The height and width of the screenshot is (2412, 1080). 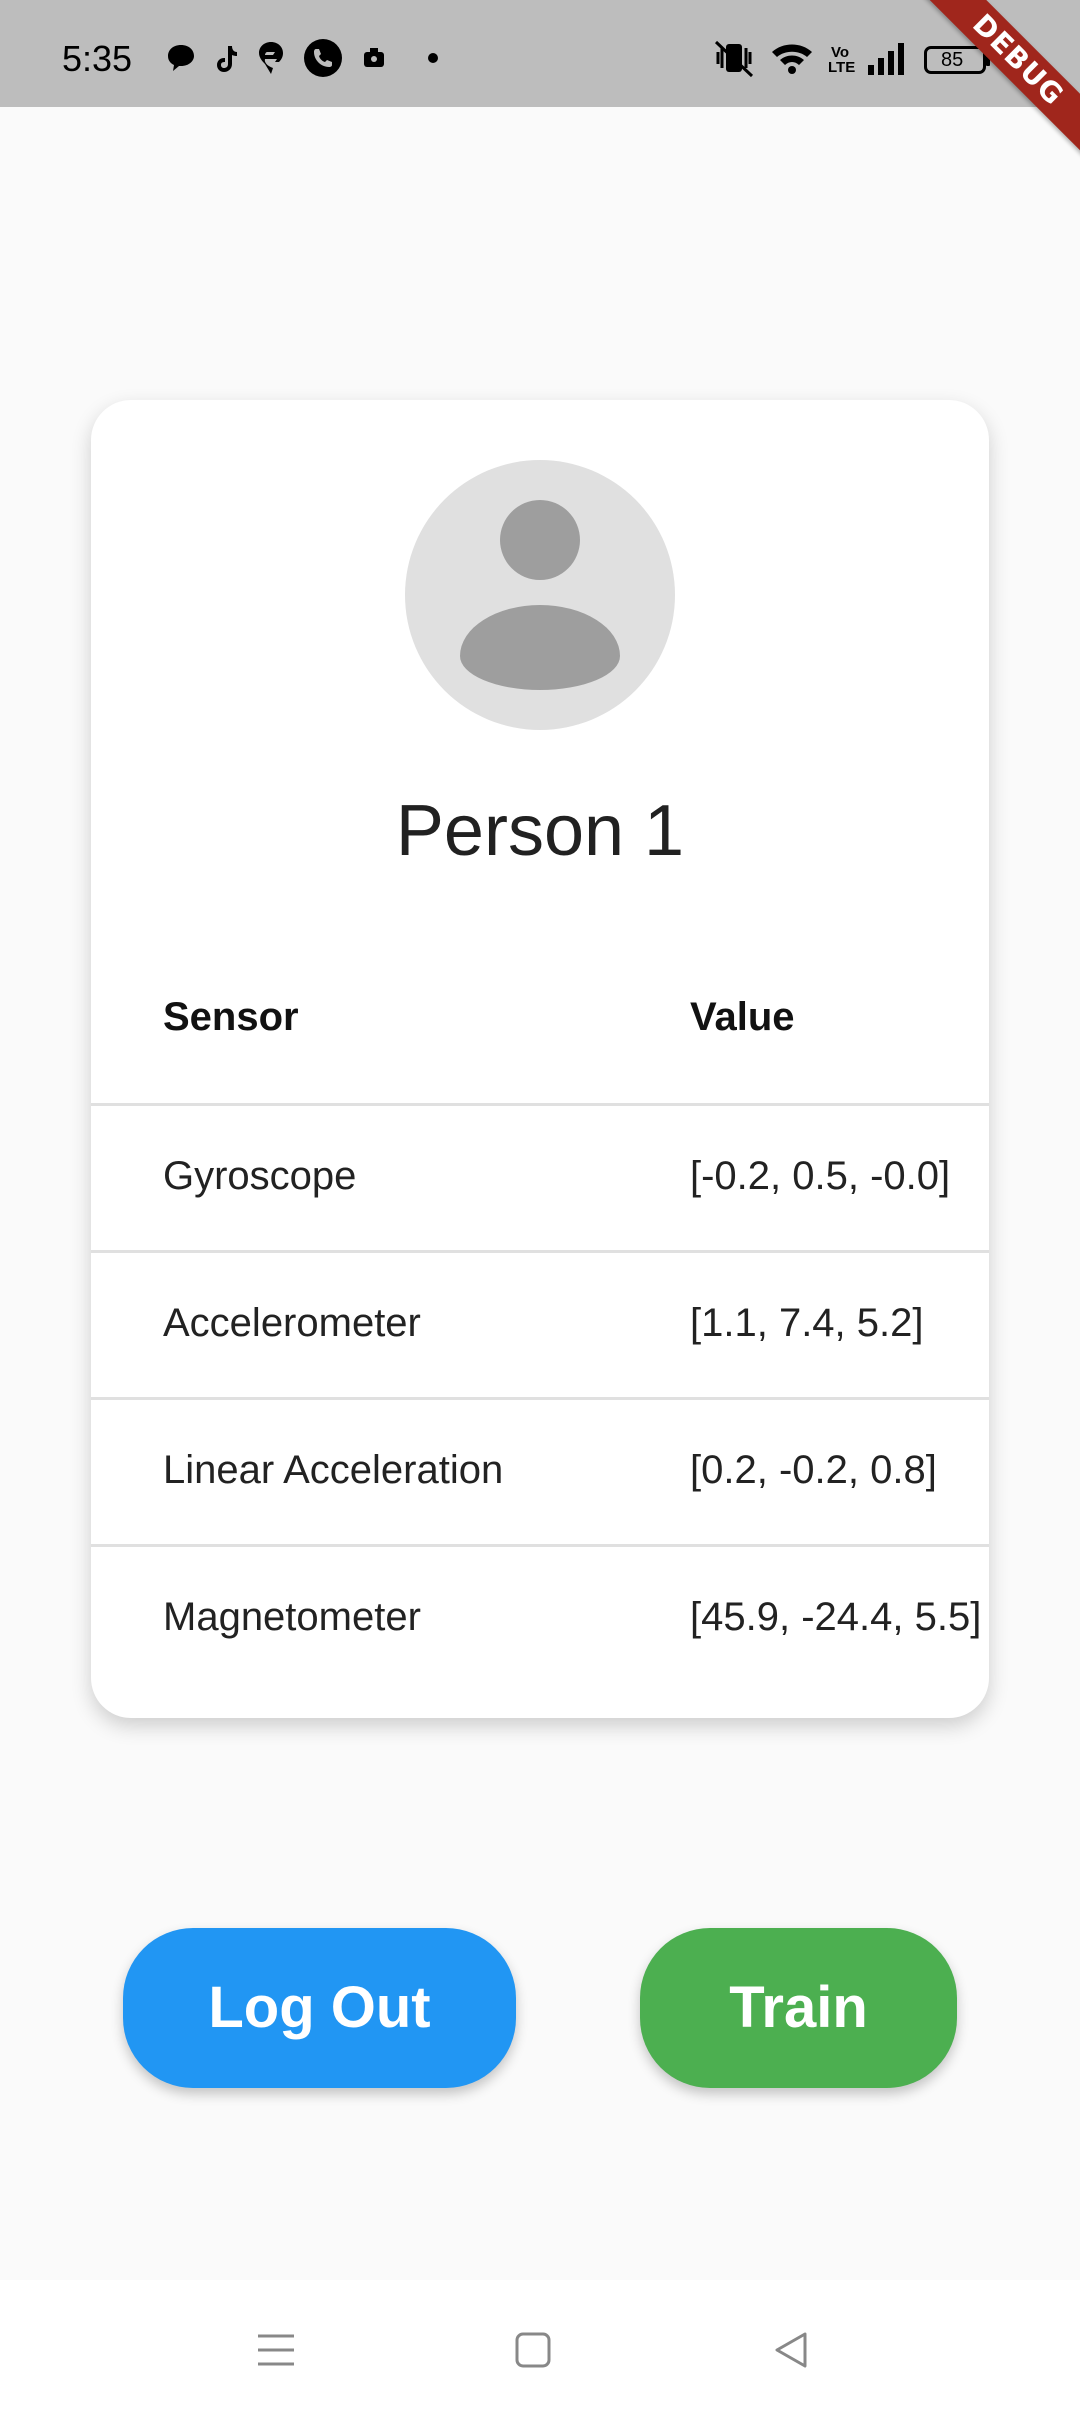 I want to click on debug-banner: DEBUG, so click(x=980, y=100).